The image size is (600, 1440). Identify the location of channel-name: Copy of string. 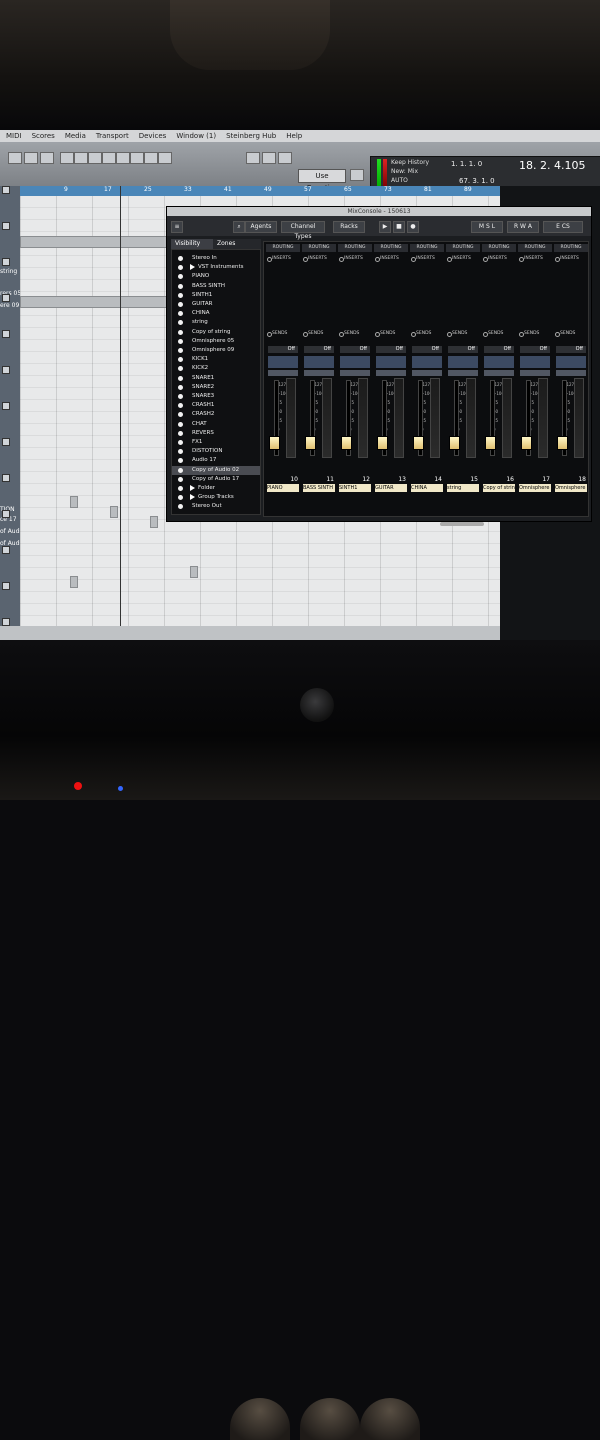
(499, 488).